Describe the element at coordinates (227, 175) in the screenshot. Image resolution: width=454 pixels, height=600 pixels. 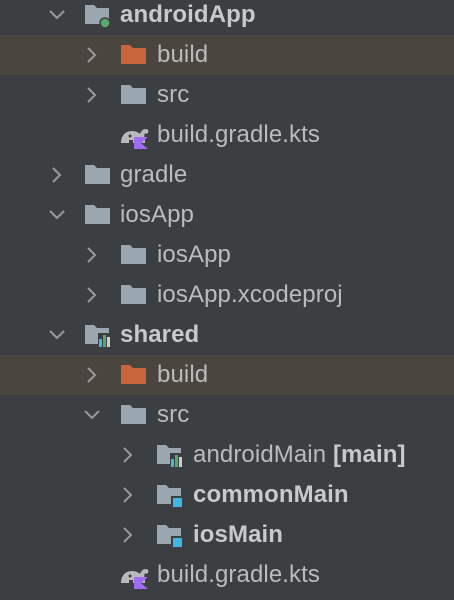
I see `tree-row-gradle: gradle` at that location.